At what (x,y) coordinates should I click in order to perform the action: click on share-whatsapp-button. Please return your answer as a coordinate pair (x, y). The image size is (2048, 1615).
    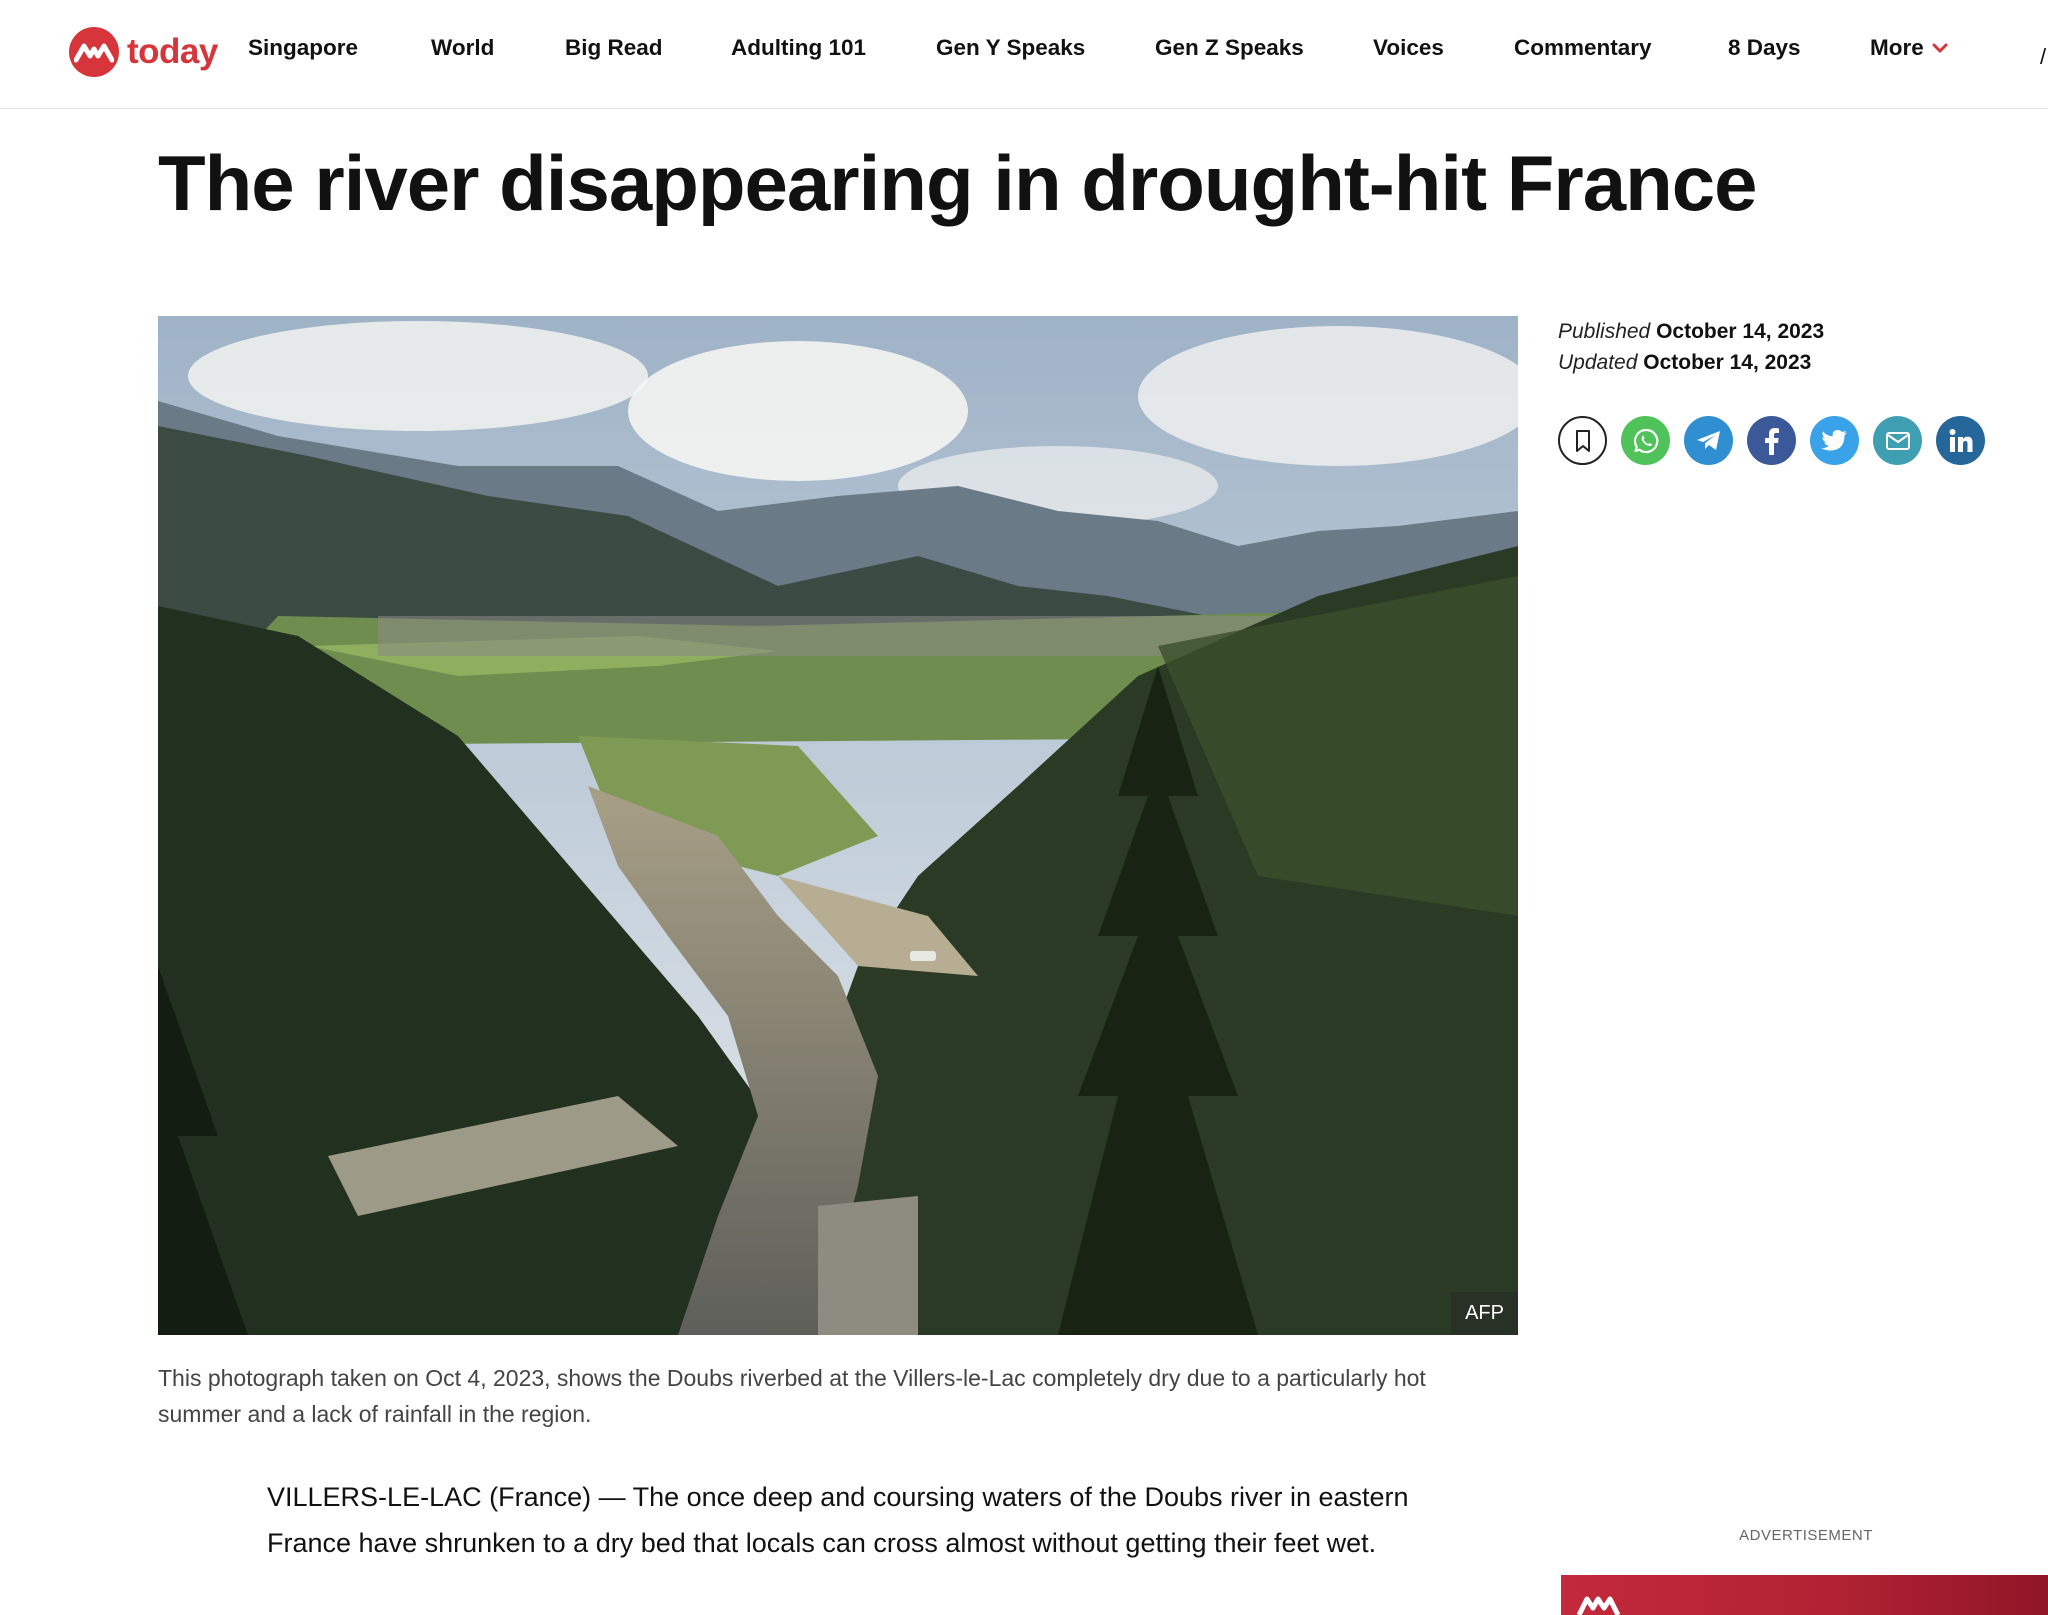
    Looking at the image, I should click on (1645, 440).